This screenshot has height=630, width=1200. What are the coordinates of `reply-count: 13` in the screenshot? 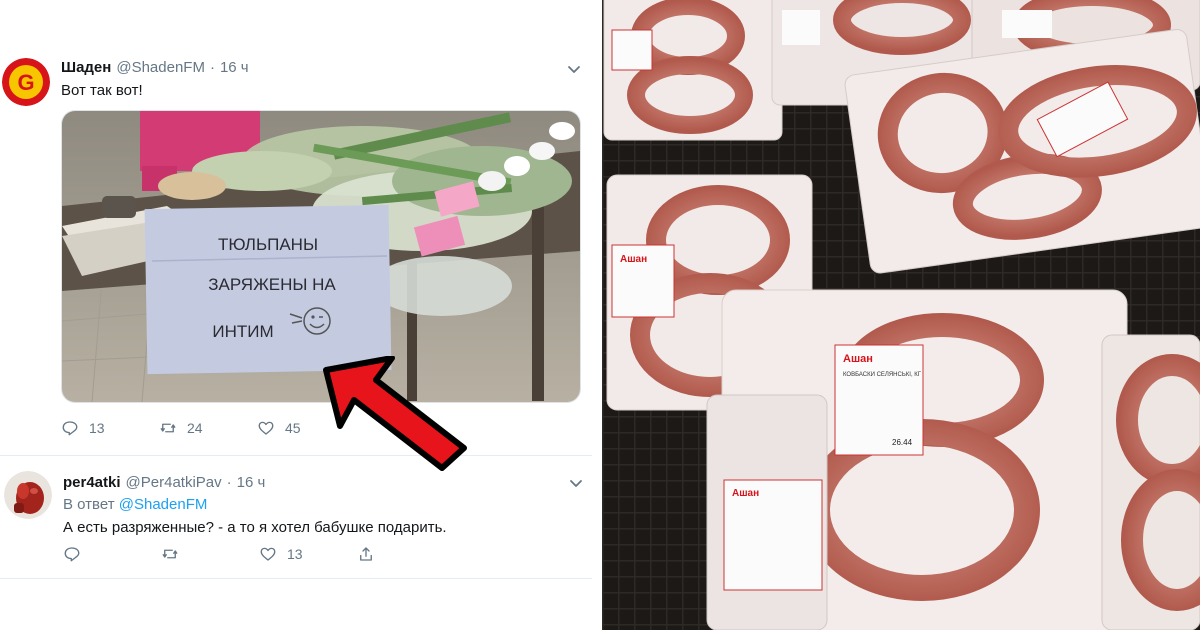 It's located at (97, 428).